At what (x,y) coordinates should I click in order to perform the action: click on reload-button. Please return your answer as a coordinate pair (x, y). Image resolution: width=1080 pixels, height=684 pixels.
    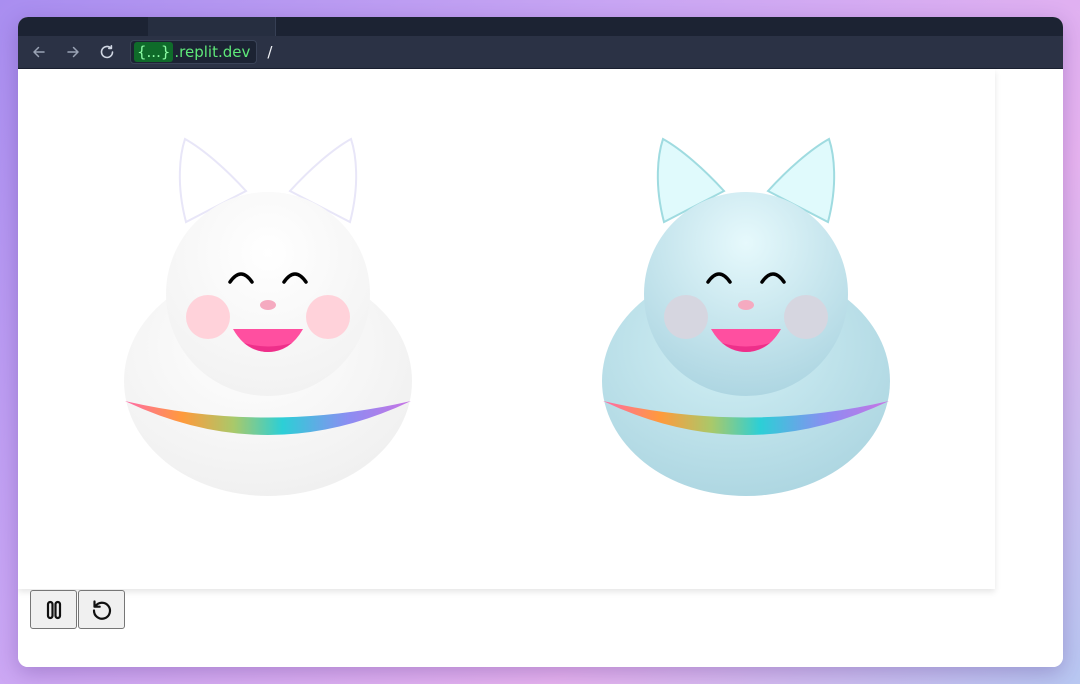
    Looking at the image, I should click on (107, 52).